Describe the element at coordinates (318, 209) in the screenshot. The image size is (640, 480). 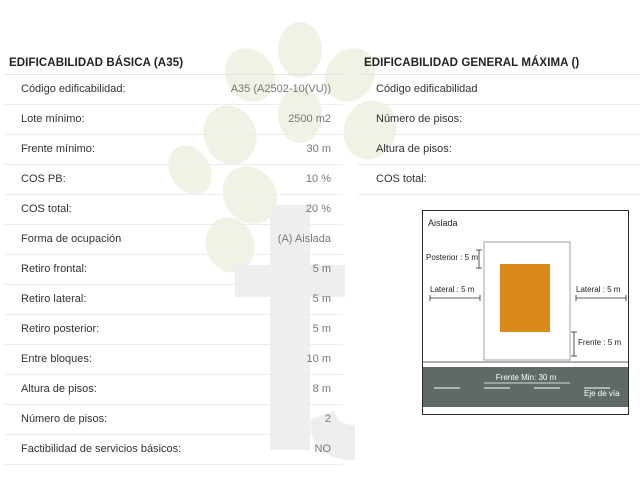
I see `row-value: 20 %` at that location.